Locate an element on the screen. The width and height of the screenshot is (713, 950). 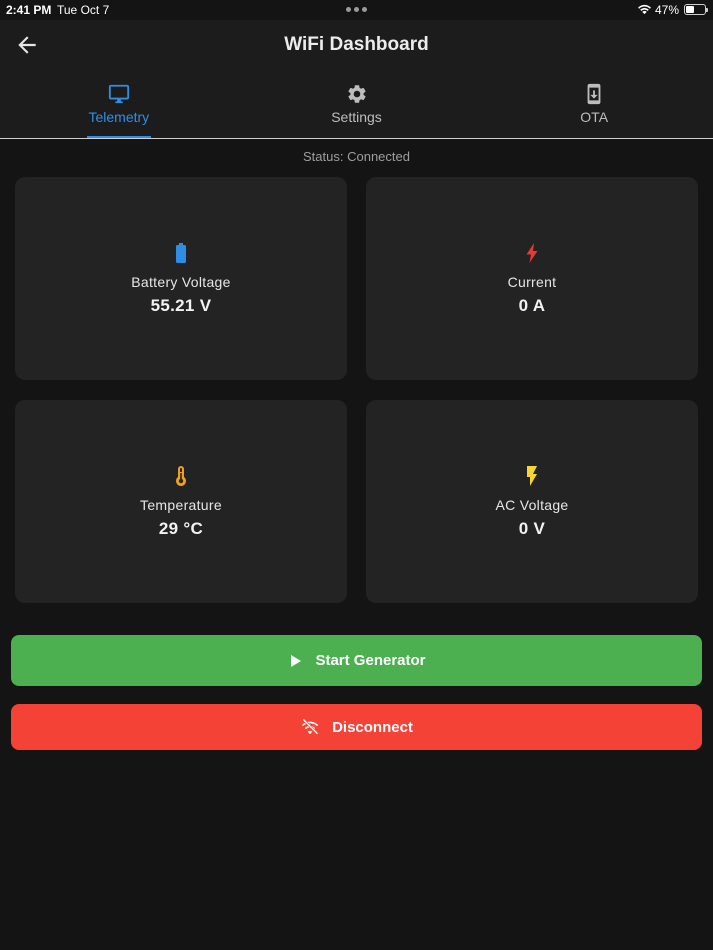
status-date: Tue Oct 7 is located at coordinates (83, 10).